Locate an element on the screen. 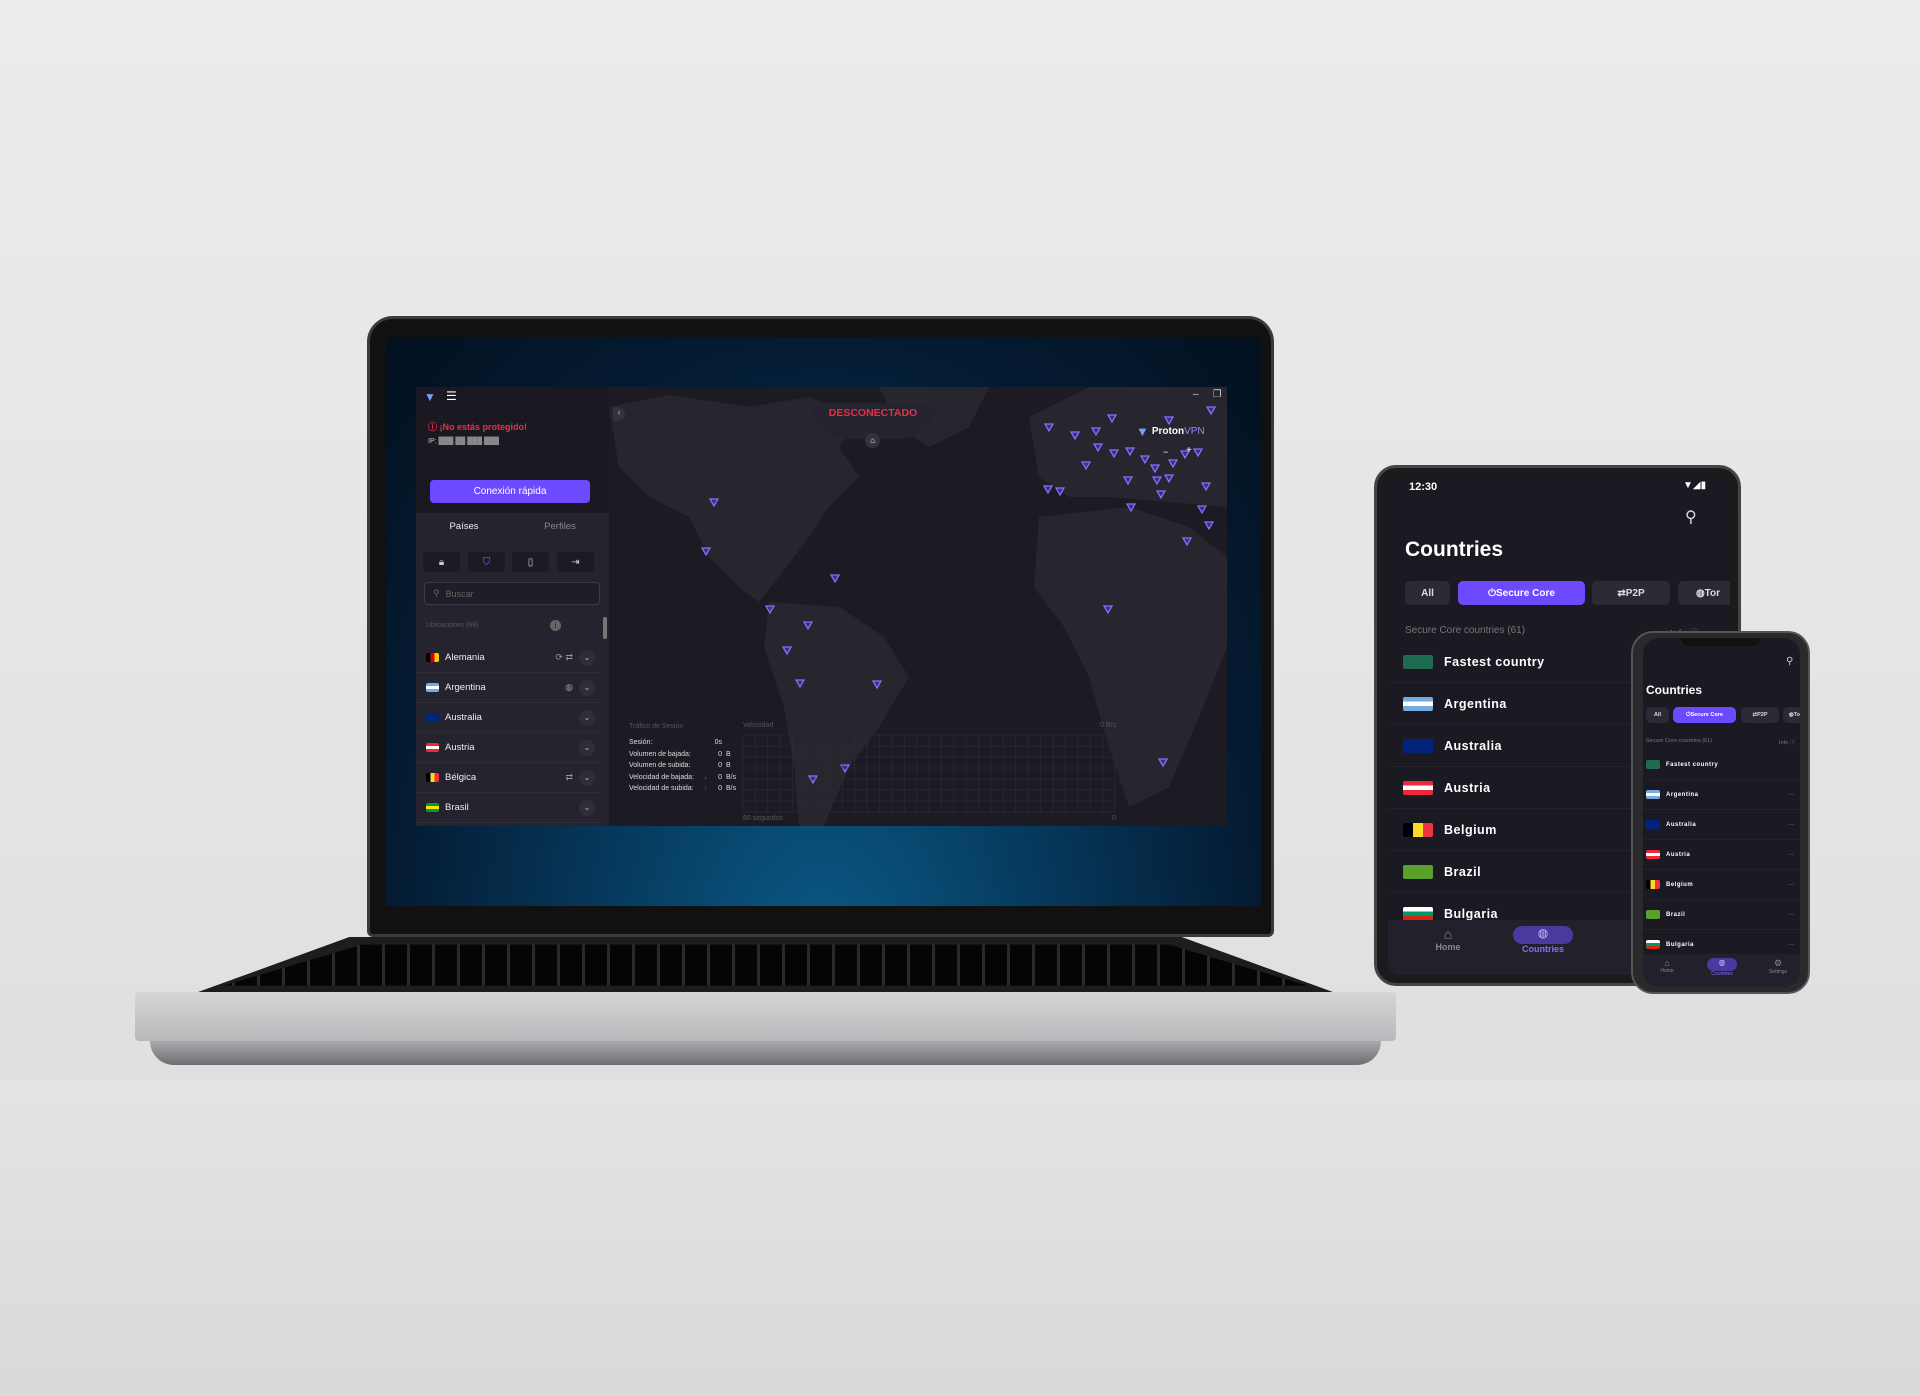 Image resolution: width=1920 pixels, height=1396 pixels. country-name: Brasil is located at coordinates (457, 807).